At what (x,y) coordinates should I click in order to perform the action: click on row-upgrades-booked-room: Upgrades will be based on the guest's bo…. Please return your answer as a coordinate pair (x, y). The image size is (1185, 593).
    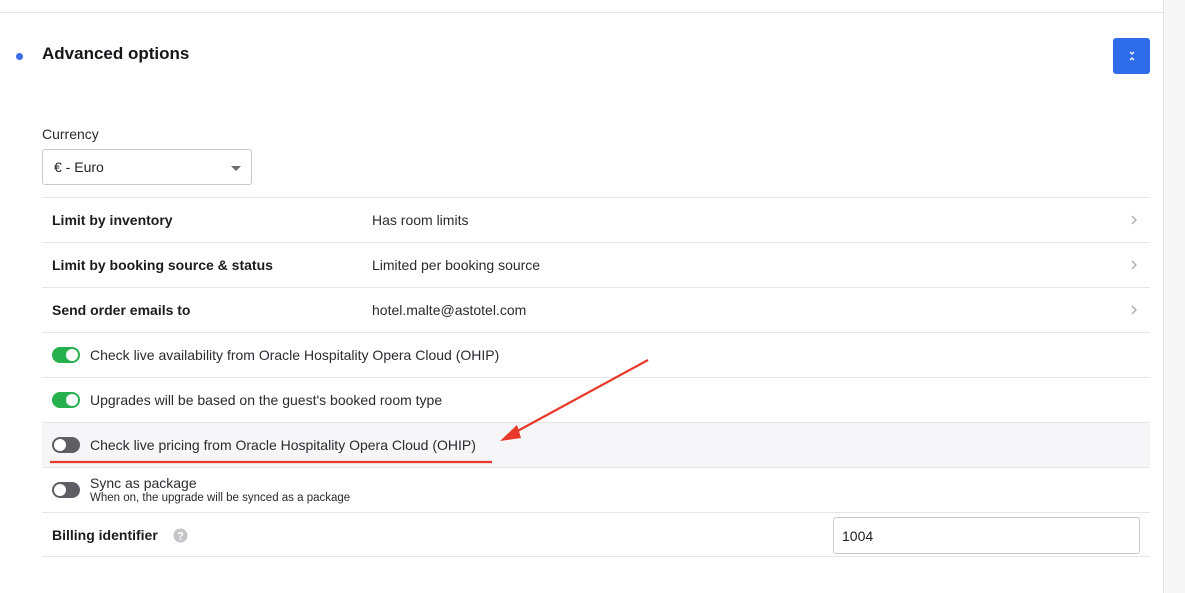
    Looking at the image, I should click on (596, 399).